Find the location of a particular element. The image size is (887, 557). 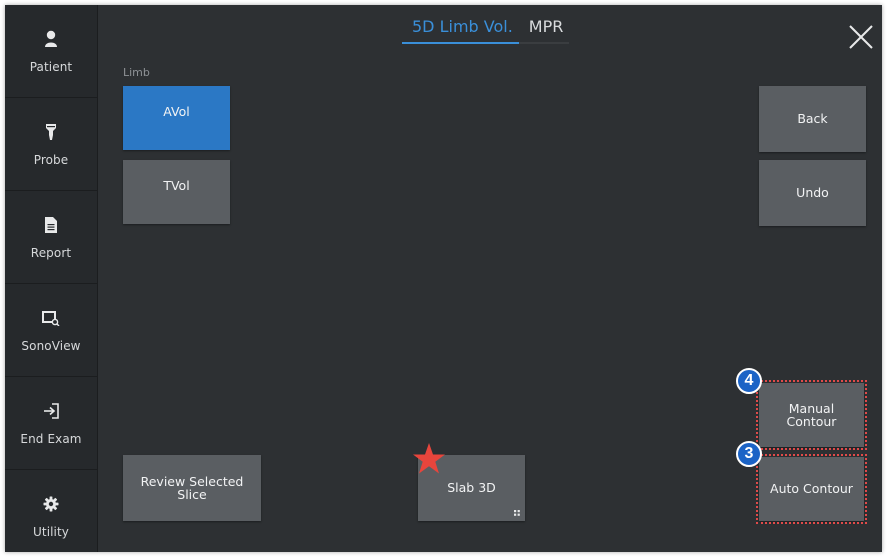

sidebar-item-label: End Exam is located at coordinates (51, 439).